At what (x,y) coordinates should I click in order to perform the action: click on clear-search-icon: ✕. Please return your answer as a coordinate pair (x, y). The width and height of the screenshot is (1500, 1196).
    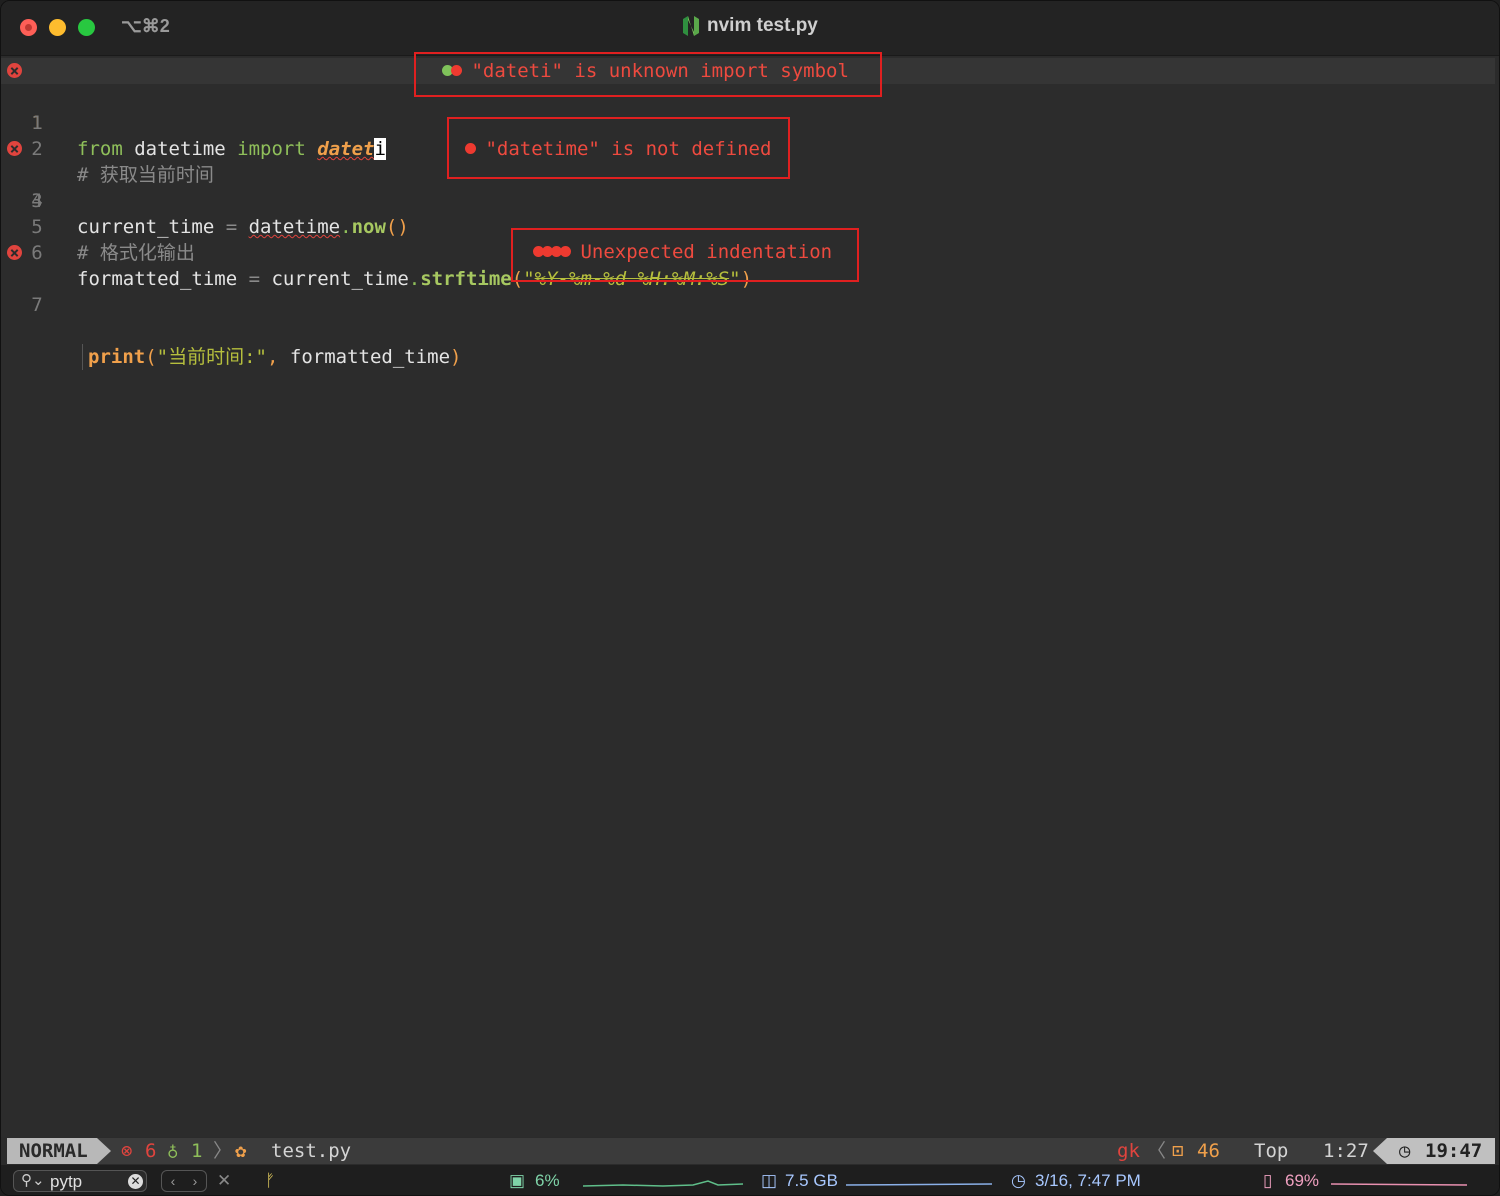
    Looking at the image, I should click on (135, 1181).